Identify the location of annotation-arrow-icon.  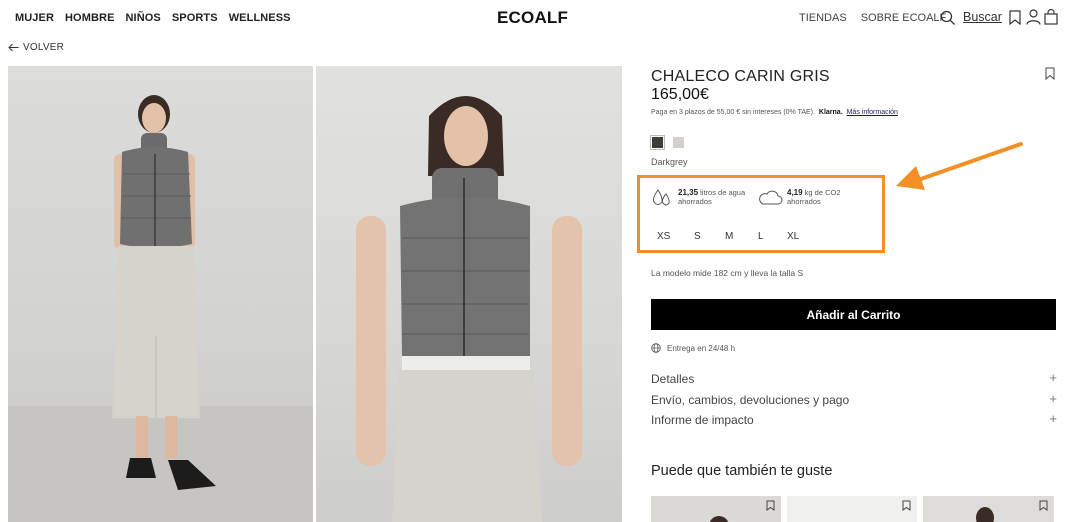
(959, 166).